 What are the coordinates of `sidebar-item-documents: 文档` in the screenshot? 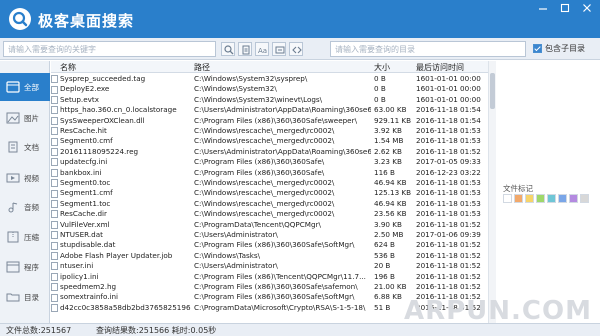 It's located at (25, 147).